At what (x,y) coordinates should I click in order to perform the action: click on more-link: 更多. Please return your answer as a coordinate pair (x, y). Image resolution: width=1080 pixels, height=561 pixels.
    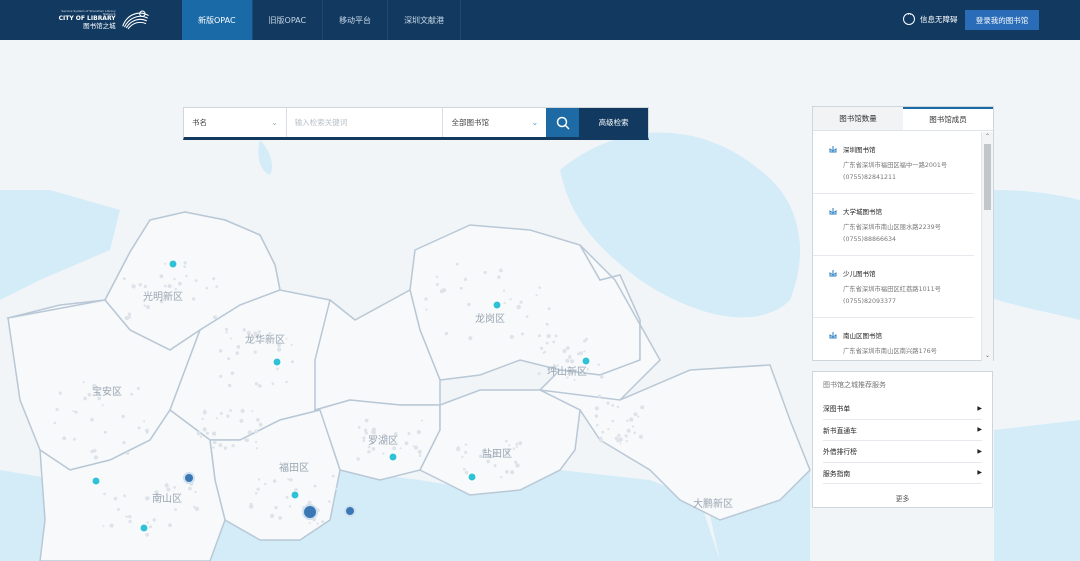
    Looking at the image, I should click on (902, 498).